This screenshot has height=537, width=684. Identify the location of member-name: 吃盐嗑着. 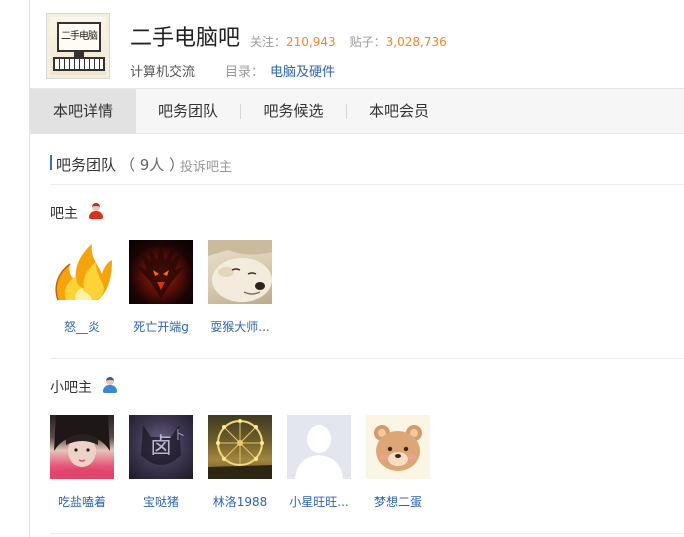
(82, 501).